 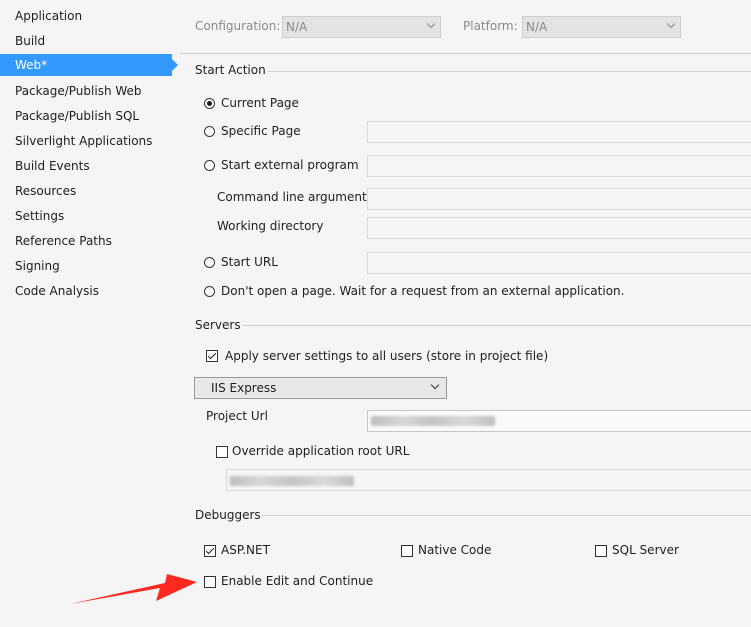 What do you see at coordinates (86, 41) in the screenshot?
I see `sidebar-item-build: Build` at bounding box center [86, 41].